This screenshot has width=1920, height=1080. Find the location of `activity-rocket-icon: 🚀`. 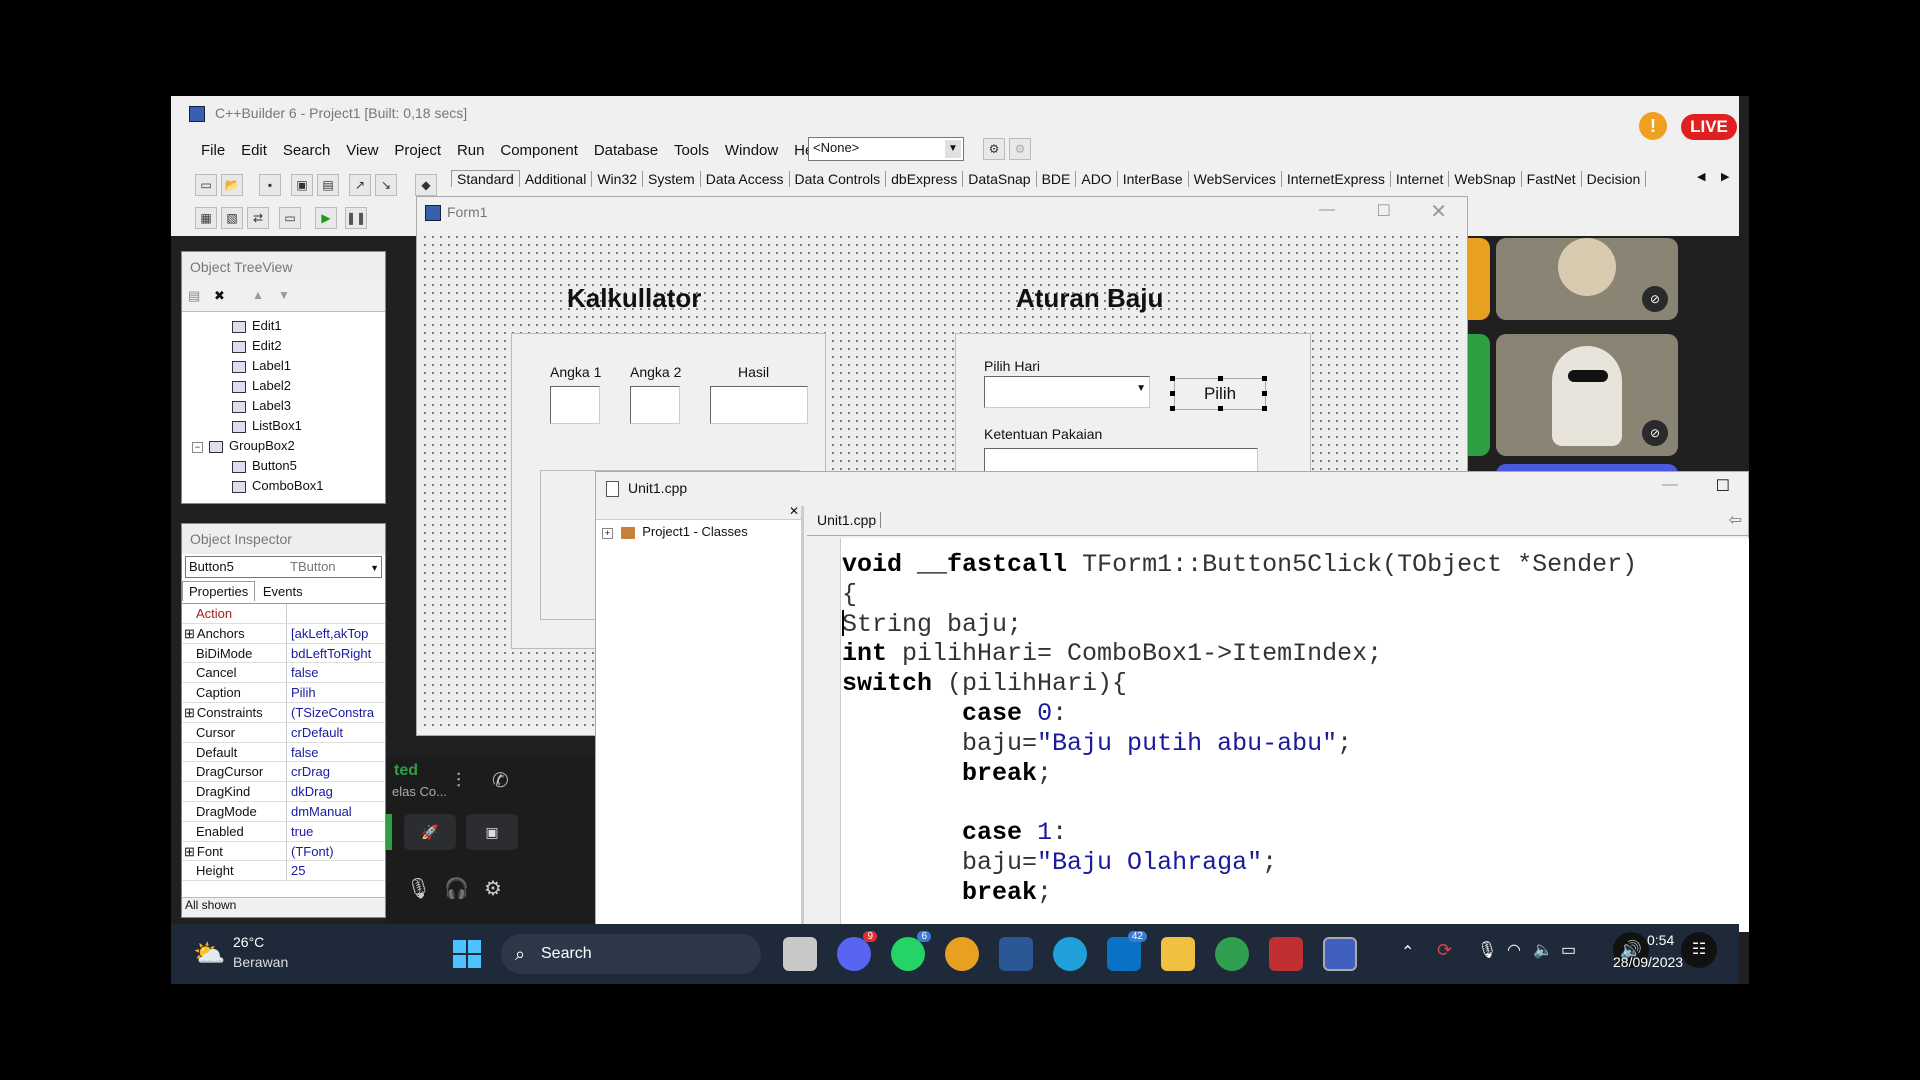

activity-rocket-icon: 🚀 is located at coordinates (430, 832).